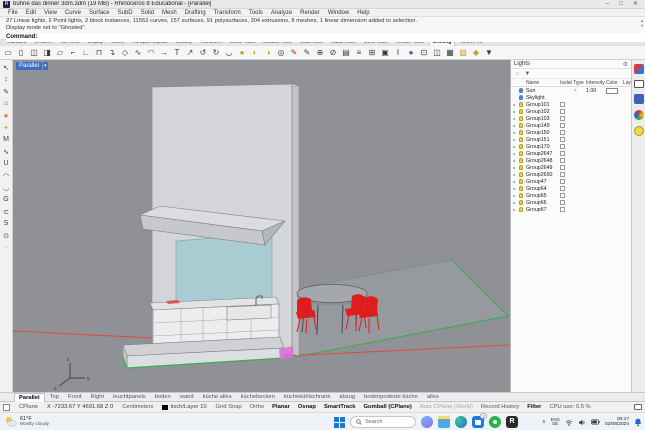 This screenshot has width=645, height=430. I want to click on light-row: ▸ Group66, so click(571, 202).